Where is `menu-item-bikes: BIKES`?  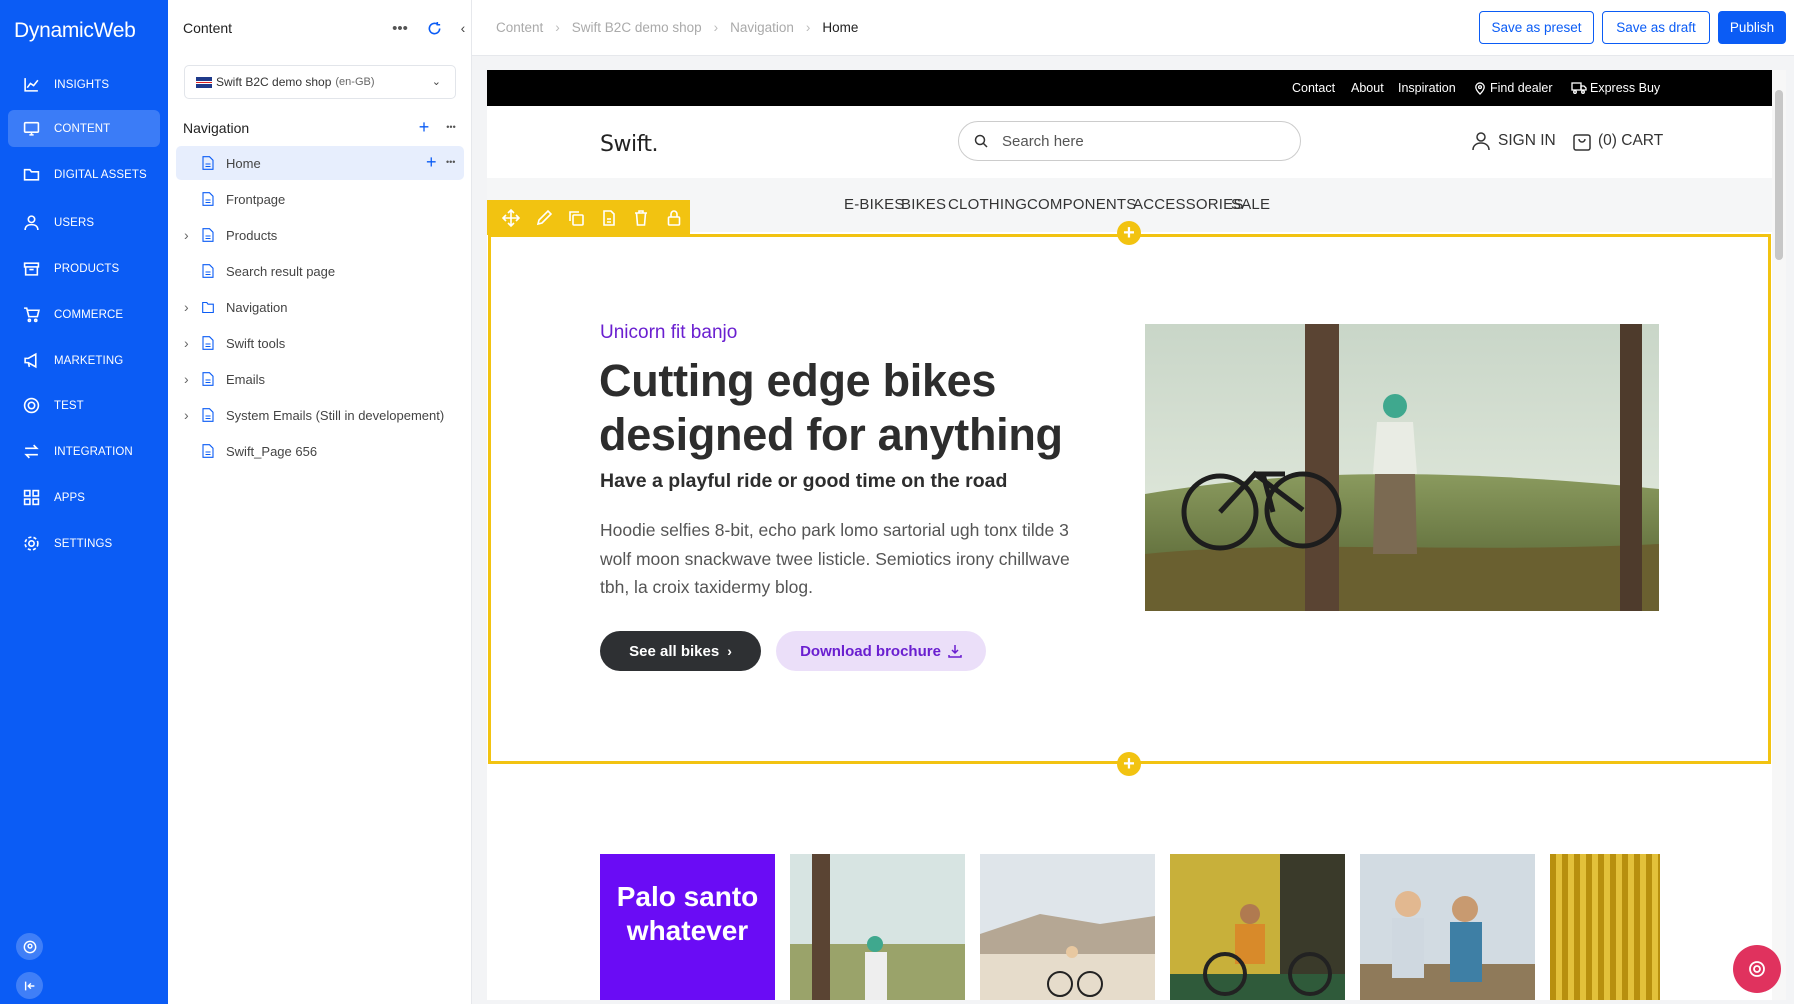 menu-item-bikes: BIKES is located at coordinates (923, 204).